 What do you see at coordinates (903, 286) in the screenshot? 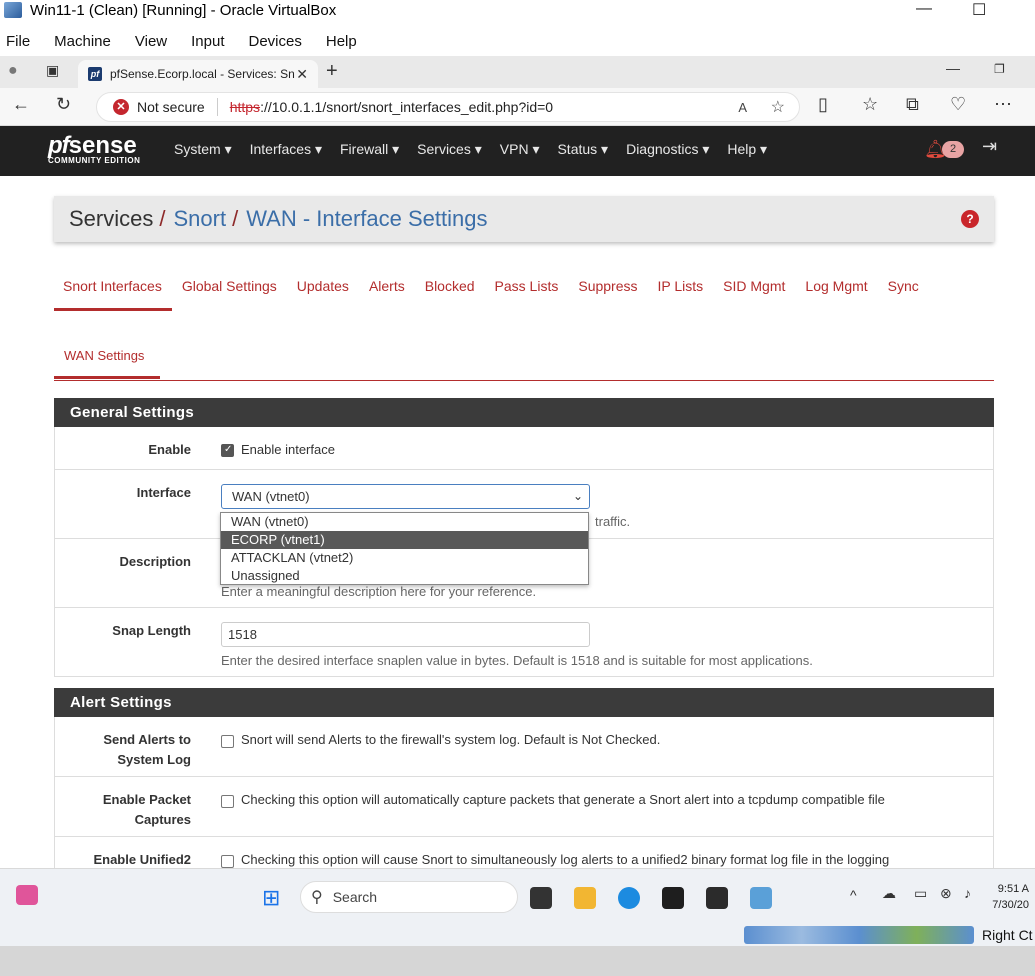
I see `tab-sync: Sync` at bounding box center [903, 286].